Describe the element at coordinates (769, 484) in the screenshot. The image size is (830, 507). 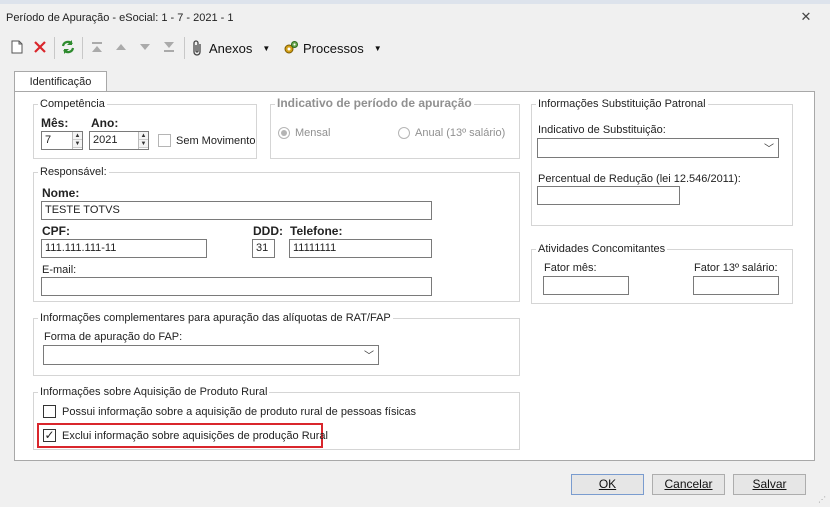
I see `salvar-button: Salvar` at that location.